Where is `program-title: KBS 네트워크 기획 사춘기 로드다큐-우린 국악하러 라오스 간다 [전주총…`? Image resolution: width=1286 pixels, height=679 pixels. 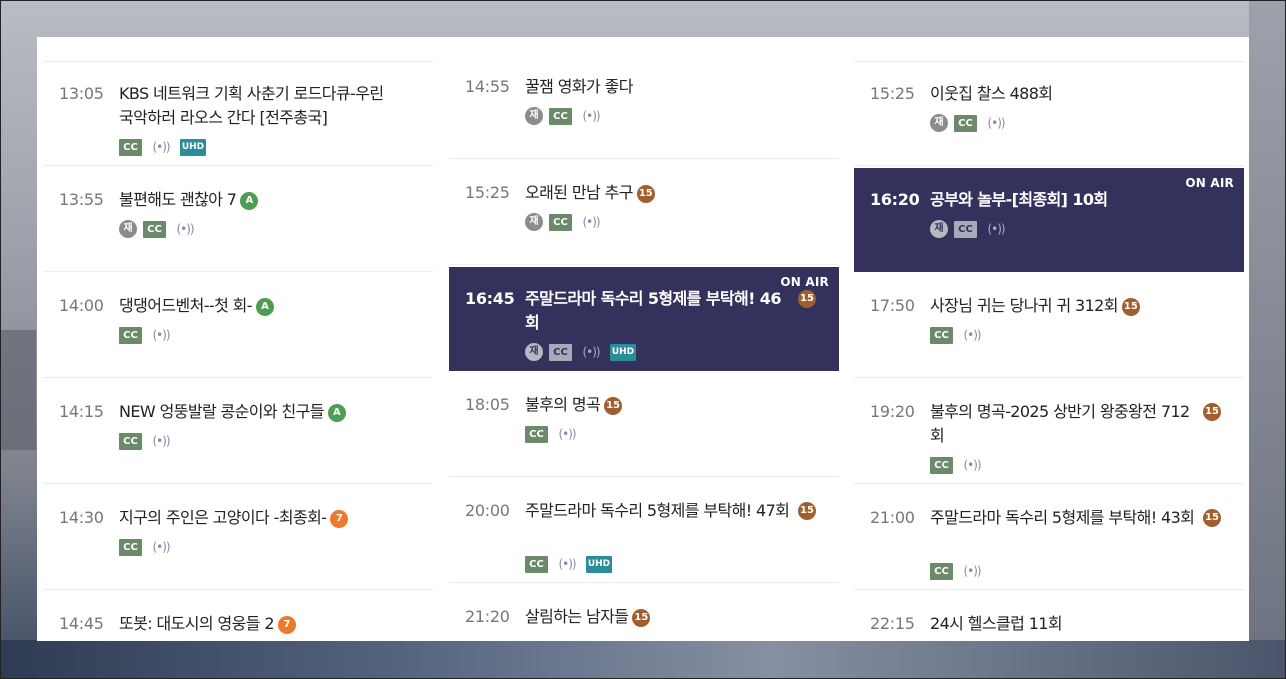
program-title: KBS 네트워크 기획 사춘기 로드다큐-우린 국악하러 라오스 간다 [전주총… is located at coordinates (251, 105).